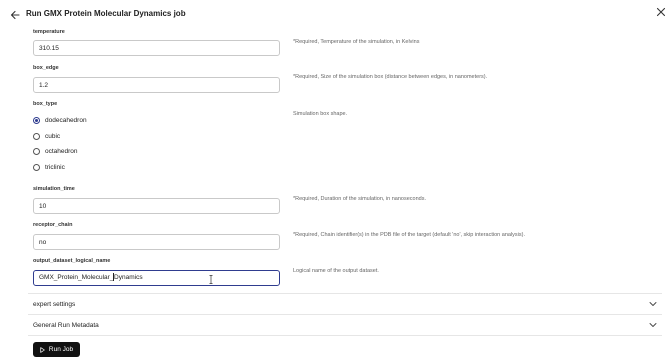  I want to click on output-name-help: Logical name of the output dataset., so click(336, 271).